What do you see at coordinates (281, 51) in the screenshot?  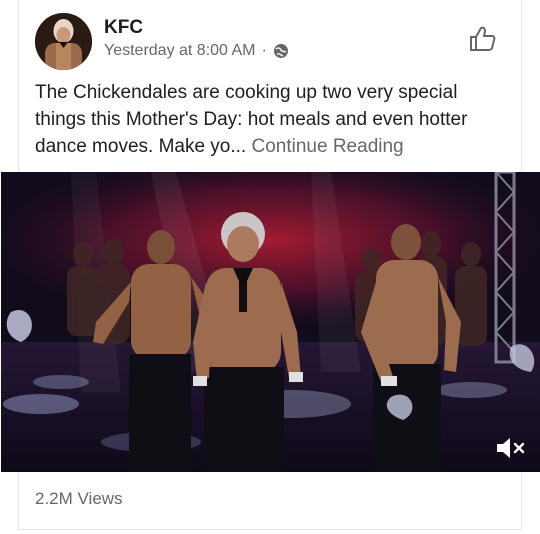 I see `globe-icon` at bounding box center [281, 51].